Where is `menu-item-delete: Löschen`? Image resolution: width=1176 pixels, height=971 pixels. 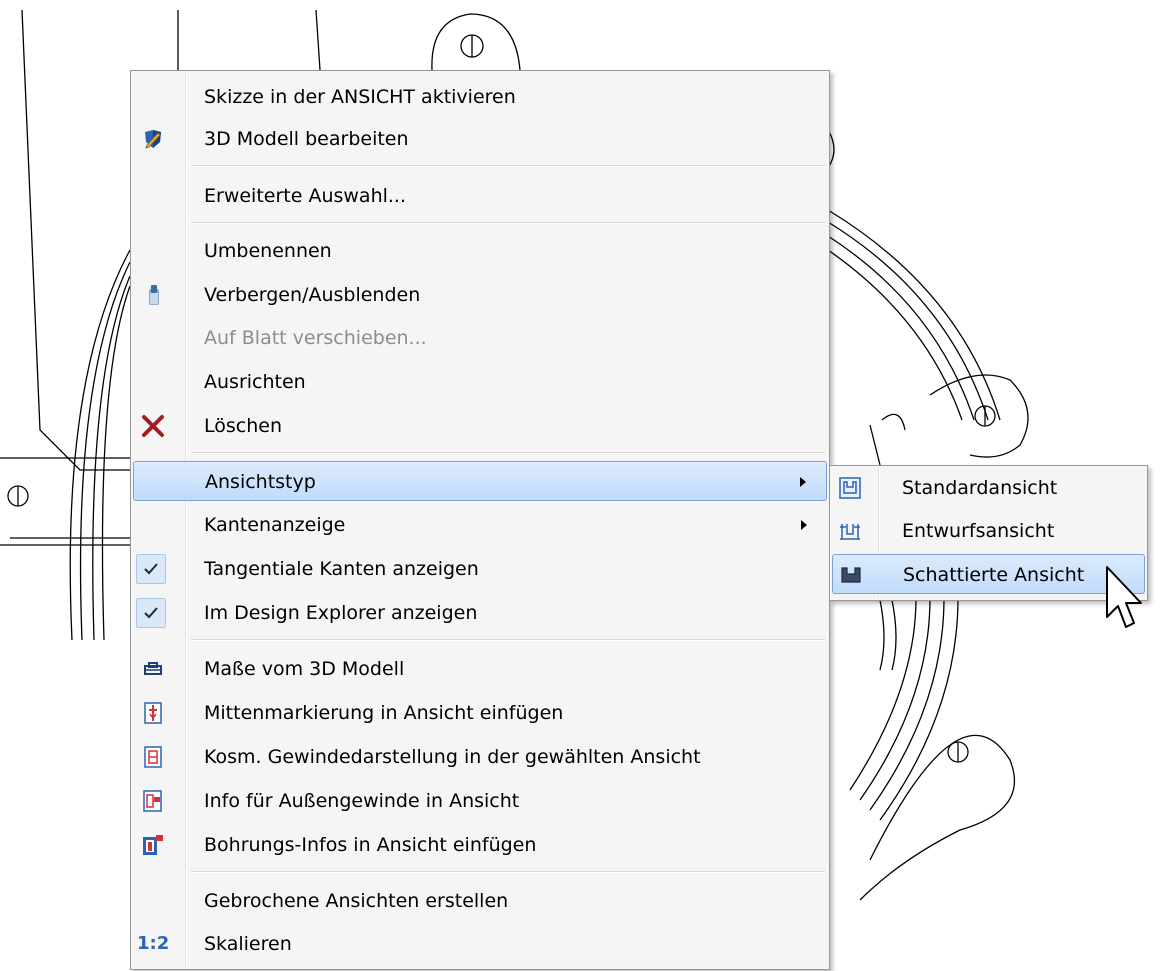
menu-item-delete: Löschen is located at coordinates (480, 426).